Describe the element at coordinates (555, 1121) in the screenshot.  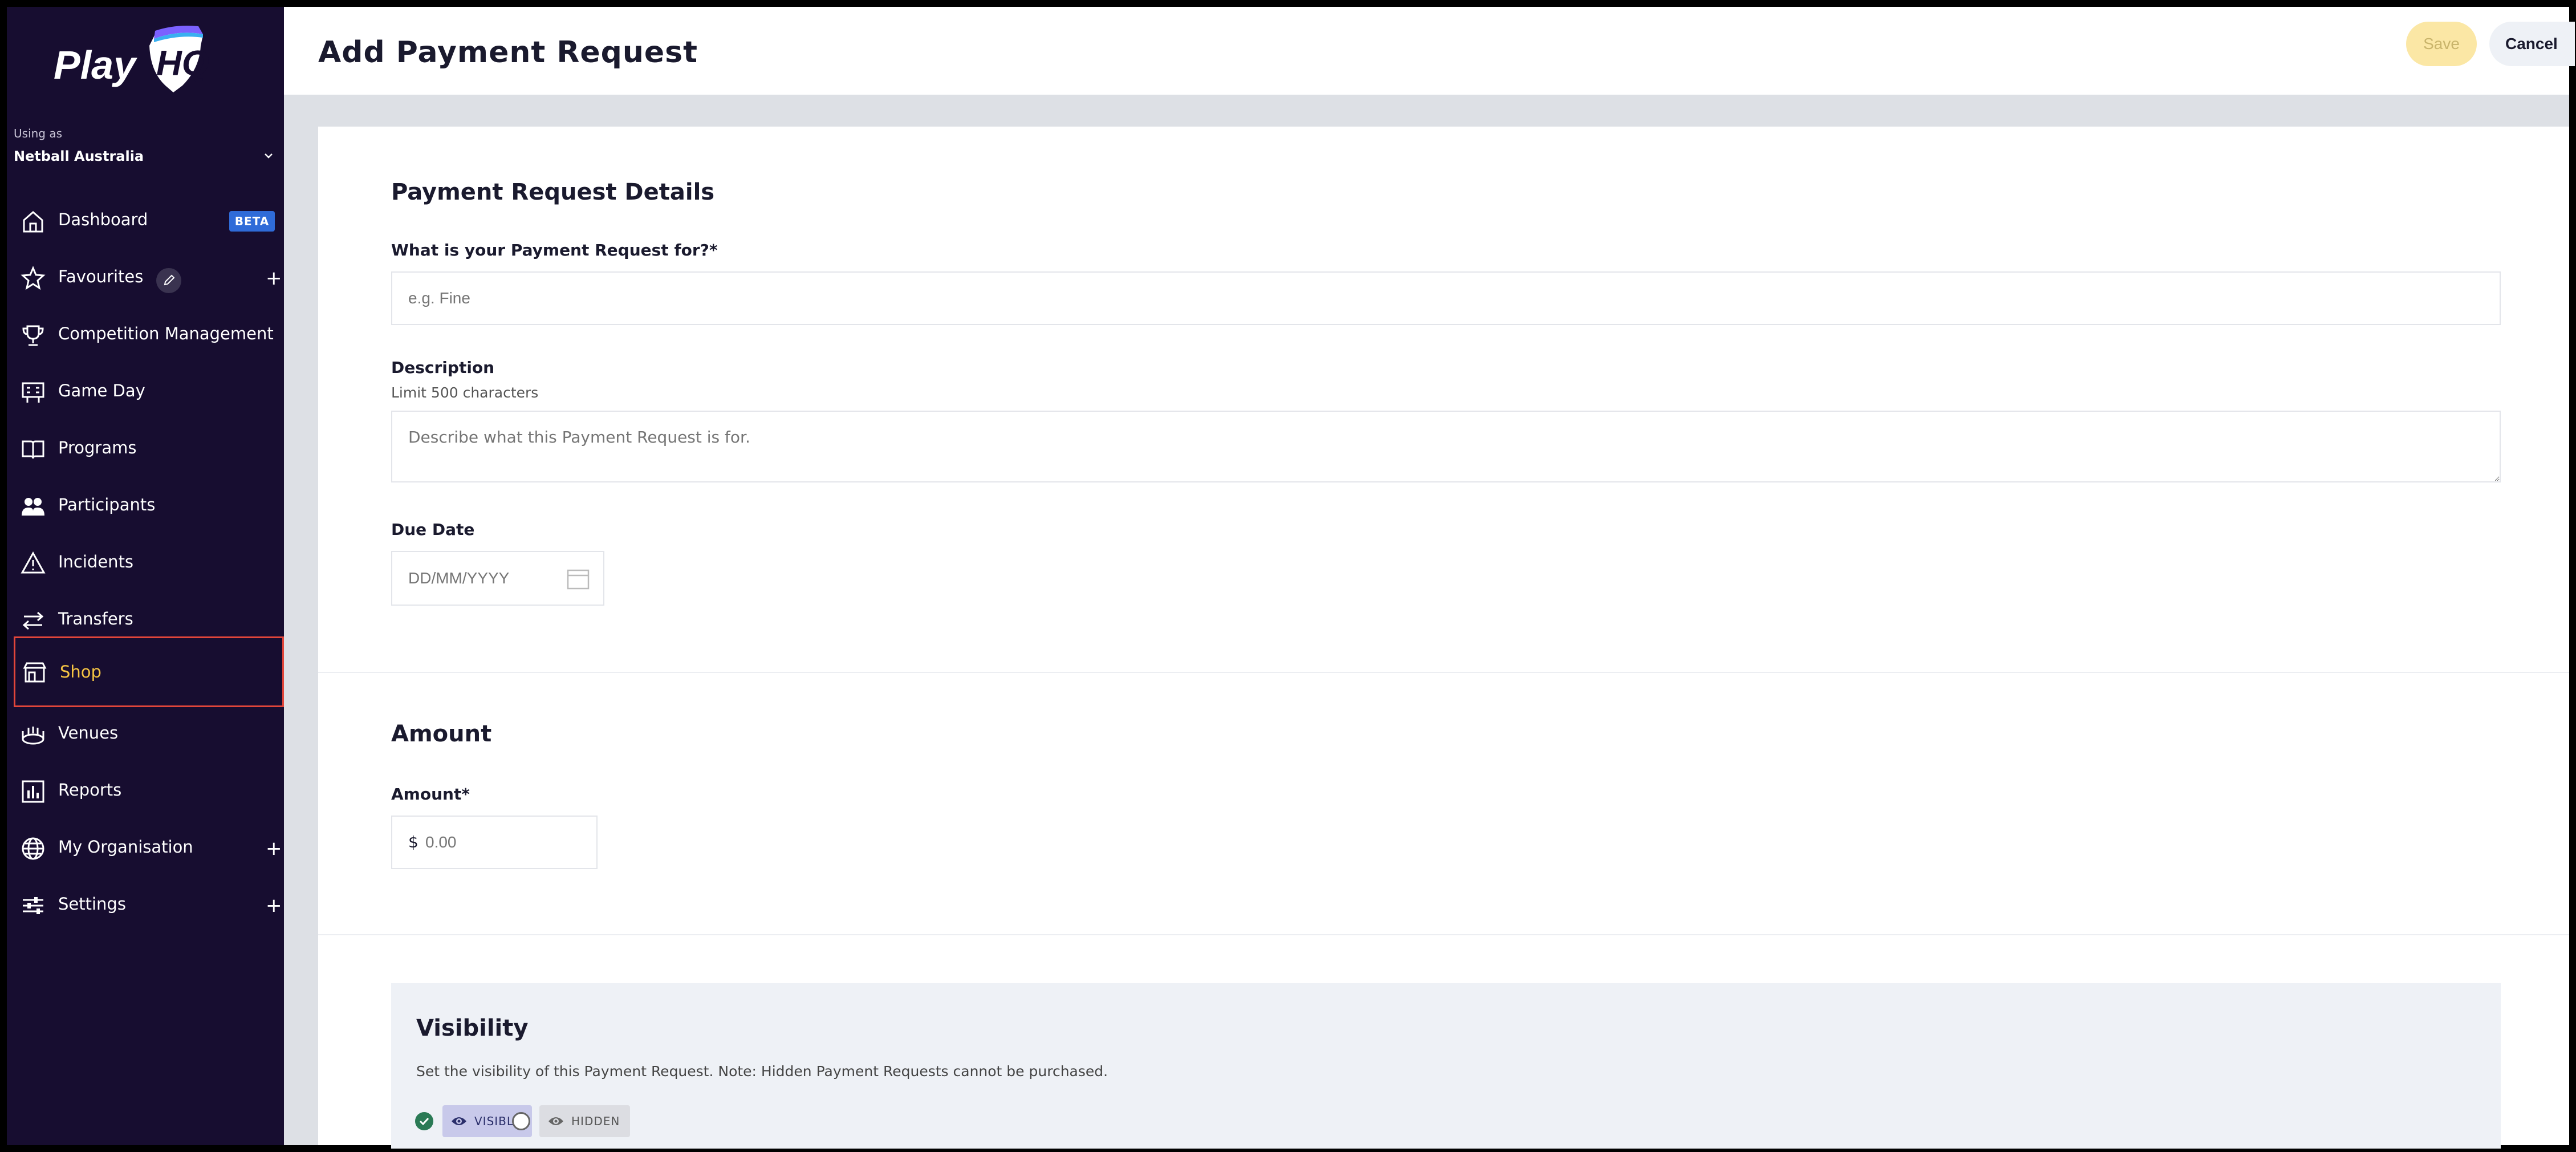
I see `eye-off-icon` at that location.